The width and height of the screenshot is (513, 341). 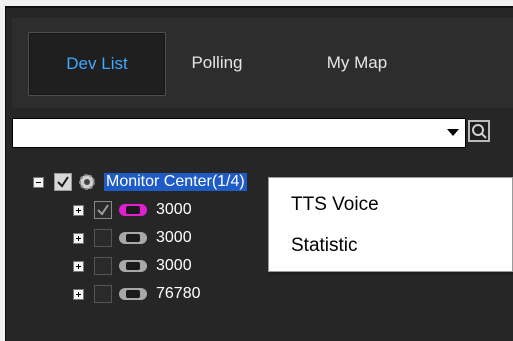 I want to click on menu-item-statistic: Statistic, so click(x=324, y=246).